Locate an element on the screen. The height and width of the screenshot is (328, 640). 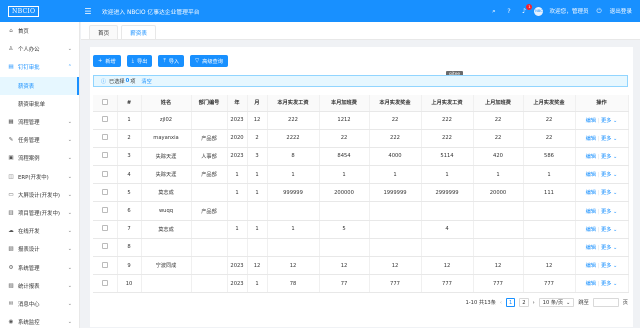
page-1-button: 1 is located at coordinates (510, 302).